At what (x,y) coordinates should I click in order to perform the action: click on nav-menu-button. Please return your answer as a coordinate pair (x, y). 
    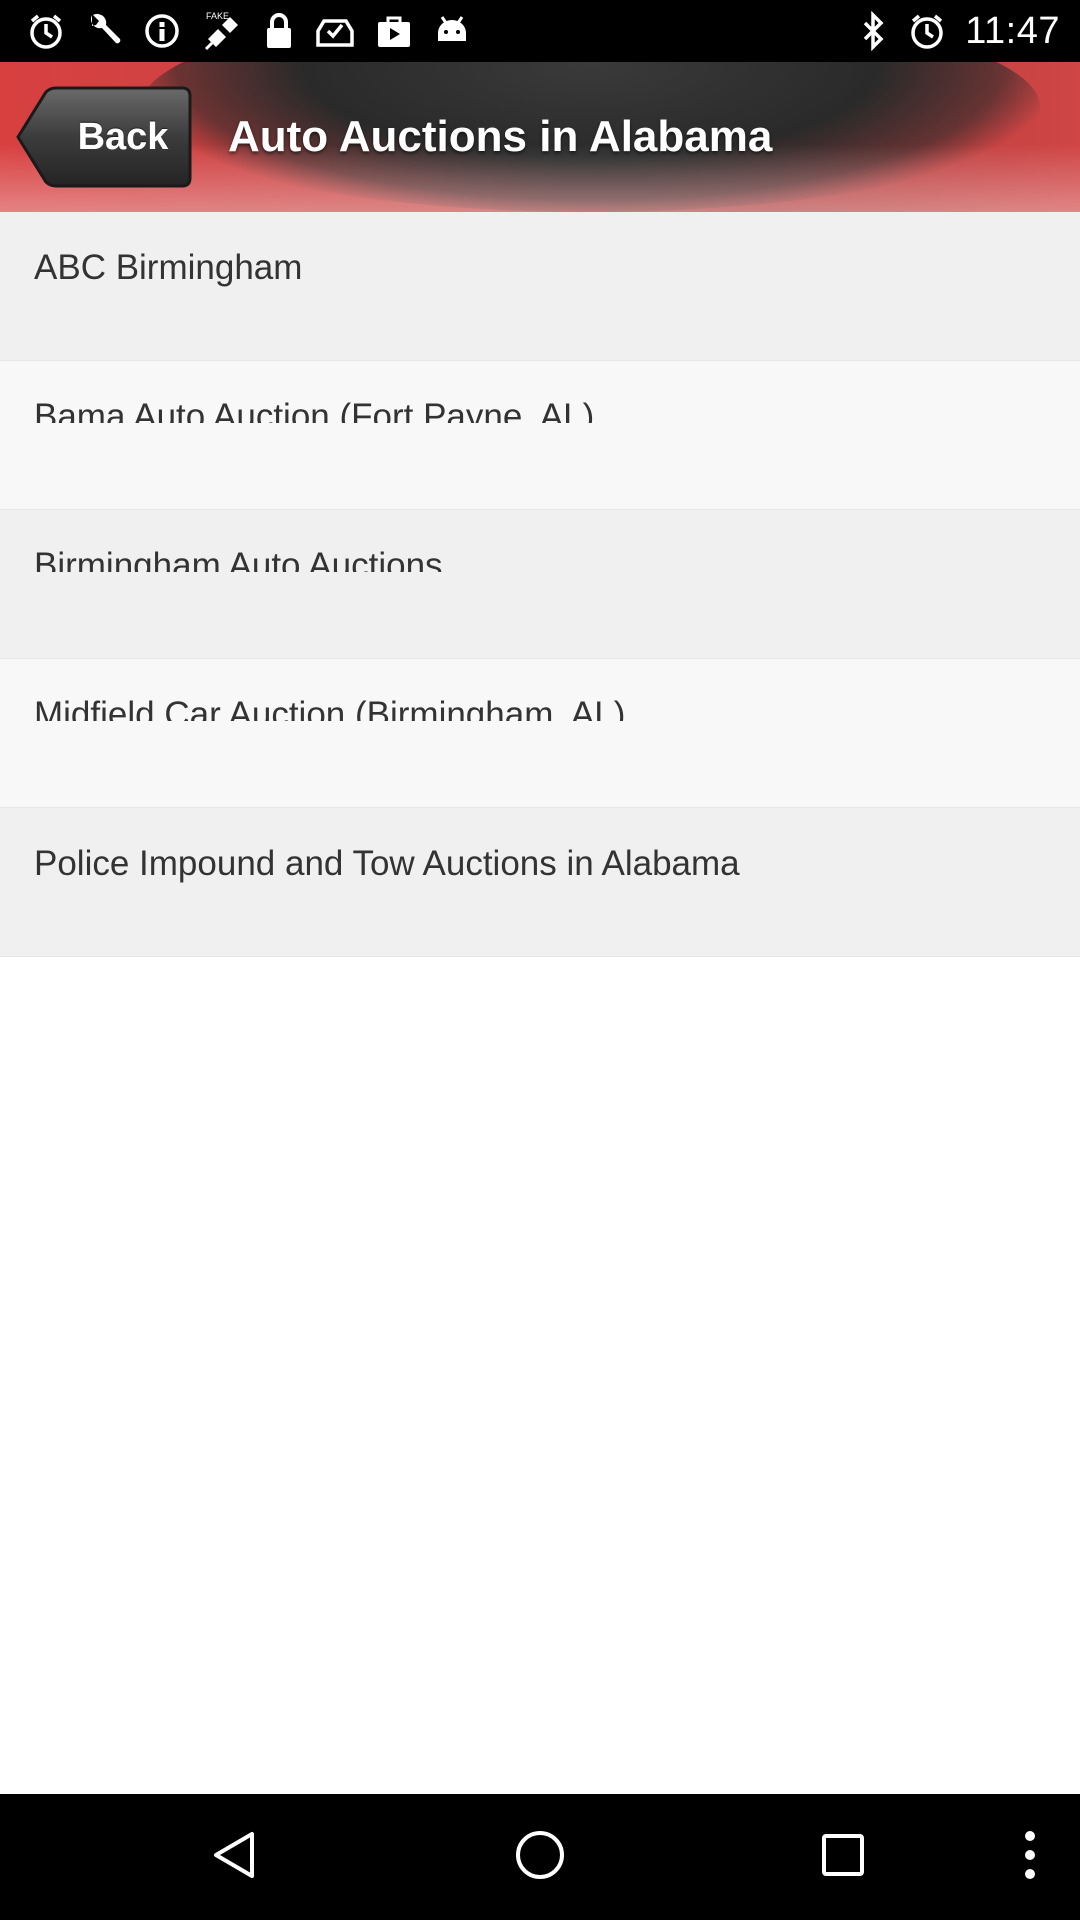
    Looking at the image, I should click on (1030, 1857).